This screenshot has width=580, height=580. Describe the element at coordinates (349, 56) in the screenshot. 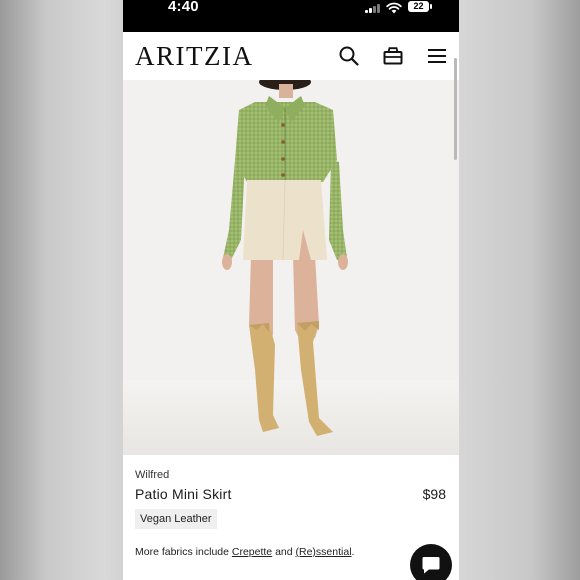

I see `search-icon` at that location.